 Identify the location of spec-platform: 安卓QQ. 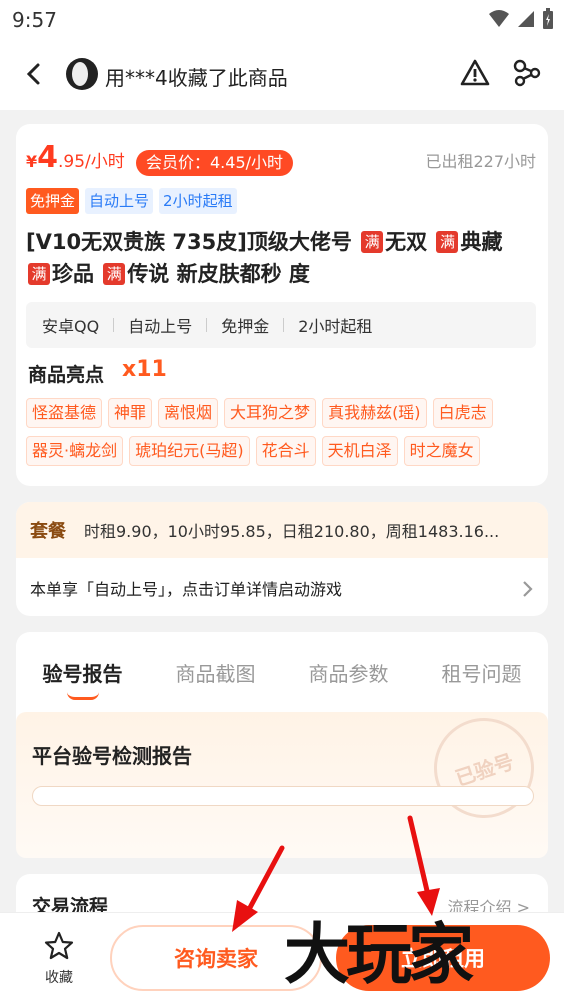
(71, 326).